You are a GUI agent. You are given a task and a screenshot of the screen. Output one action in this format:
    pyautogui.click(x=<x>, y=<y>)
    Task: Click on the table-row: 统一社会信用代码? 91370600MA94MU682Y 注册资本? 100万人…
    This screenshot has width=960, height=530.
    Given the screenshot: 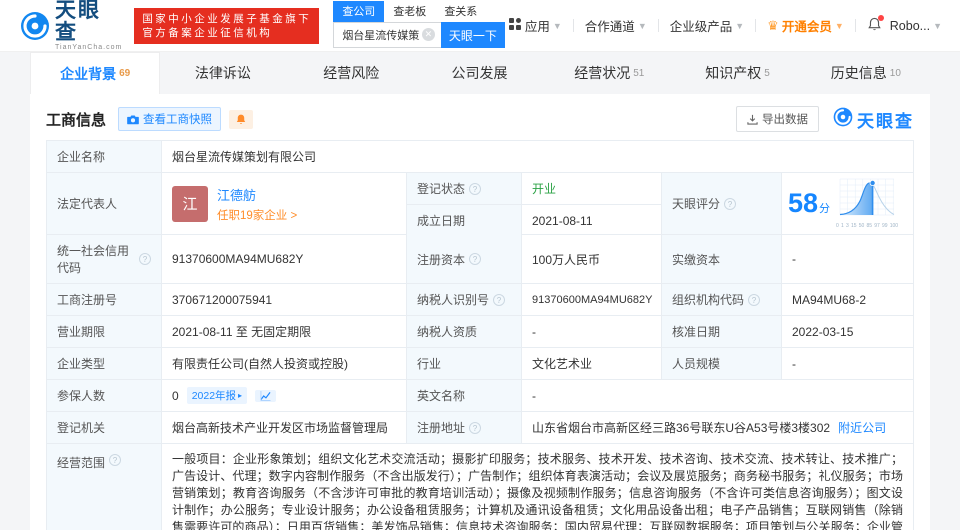 What is the action you would take?
    pyautogui.click(x=480, y=259)
    